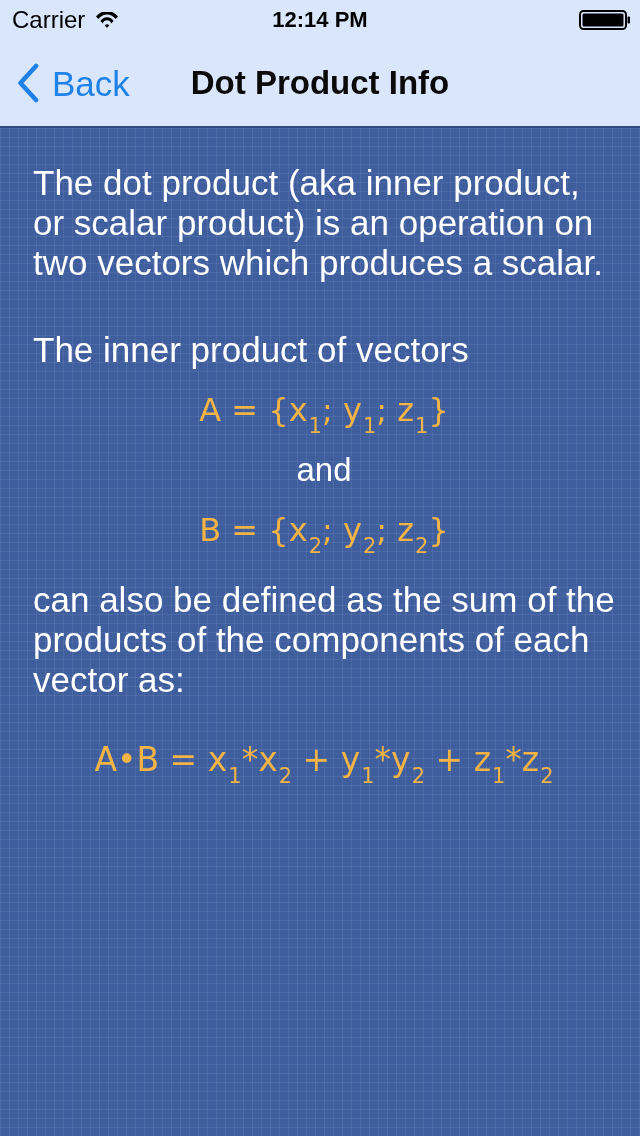  I want to click on screen-title: Dot Product Info, so click(320, 83).